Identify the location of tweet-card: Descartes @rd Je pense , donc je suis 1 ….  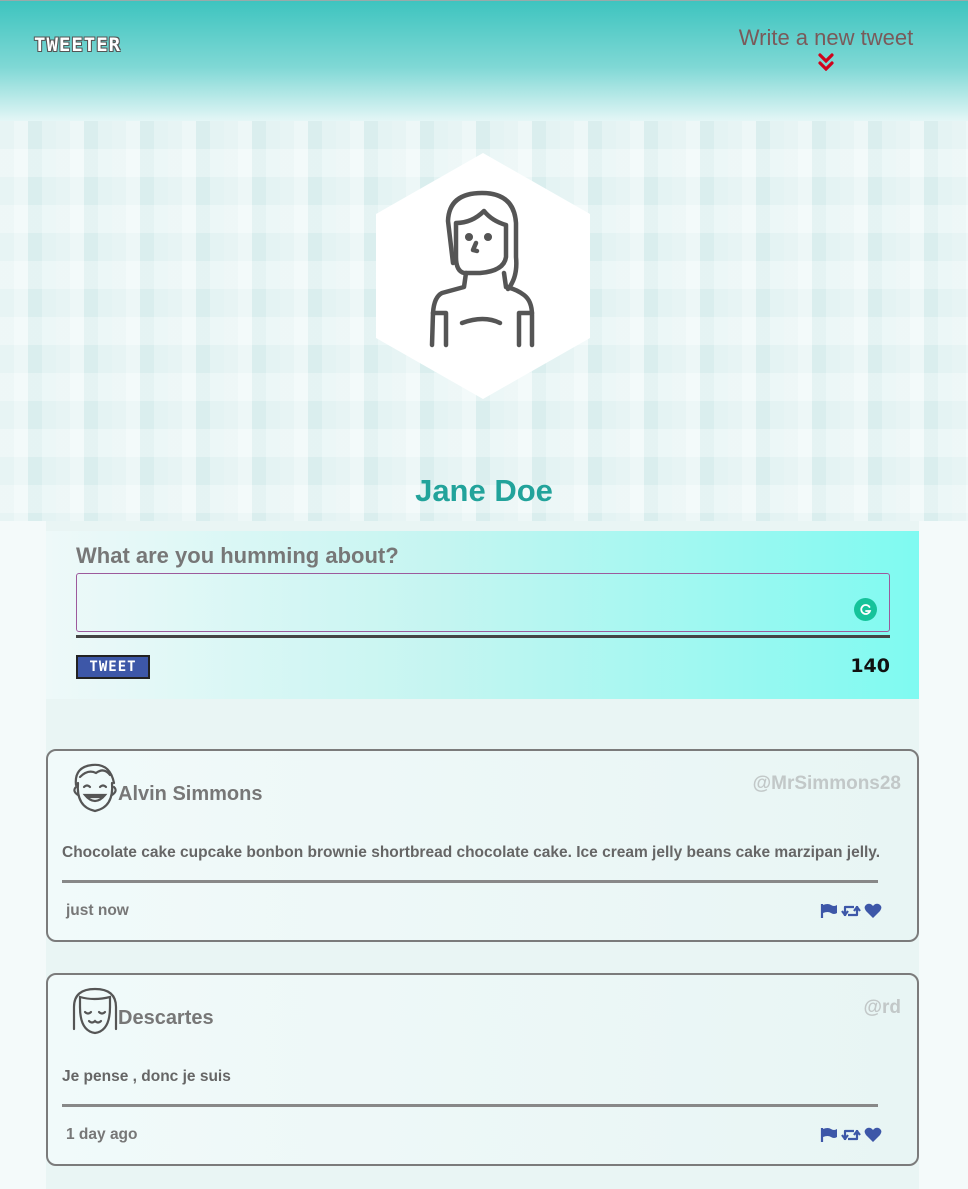
(482, 1069).